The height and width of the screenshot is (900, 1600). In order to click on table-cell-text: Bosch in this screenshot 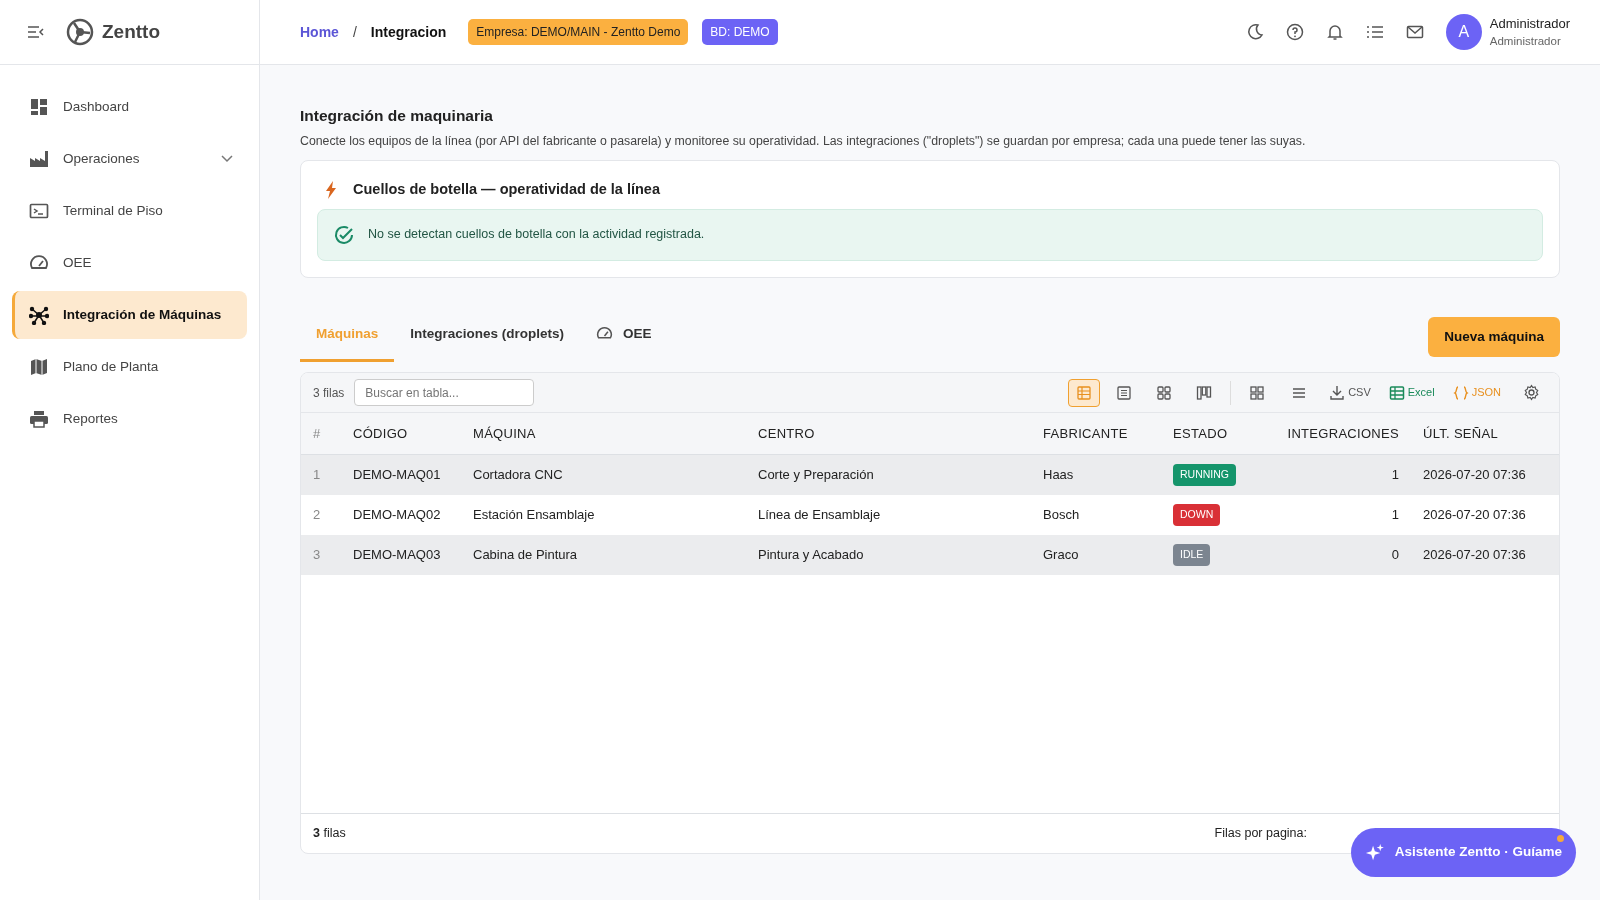, I will do `click(1061, 515)`.